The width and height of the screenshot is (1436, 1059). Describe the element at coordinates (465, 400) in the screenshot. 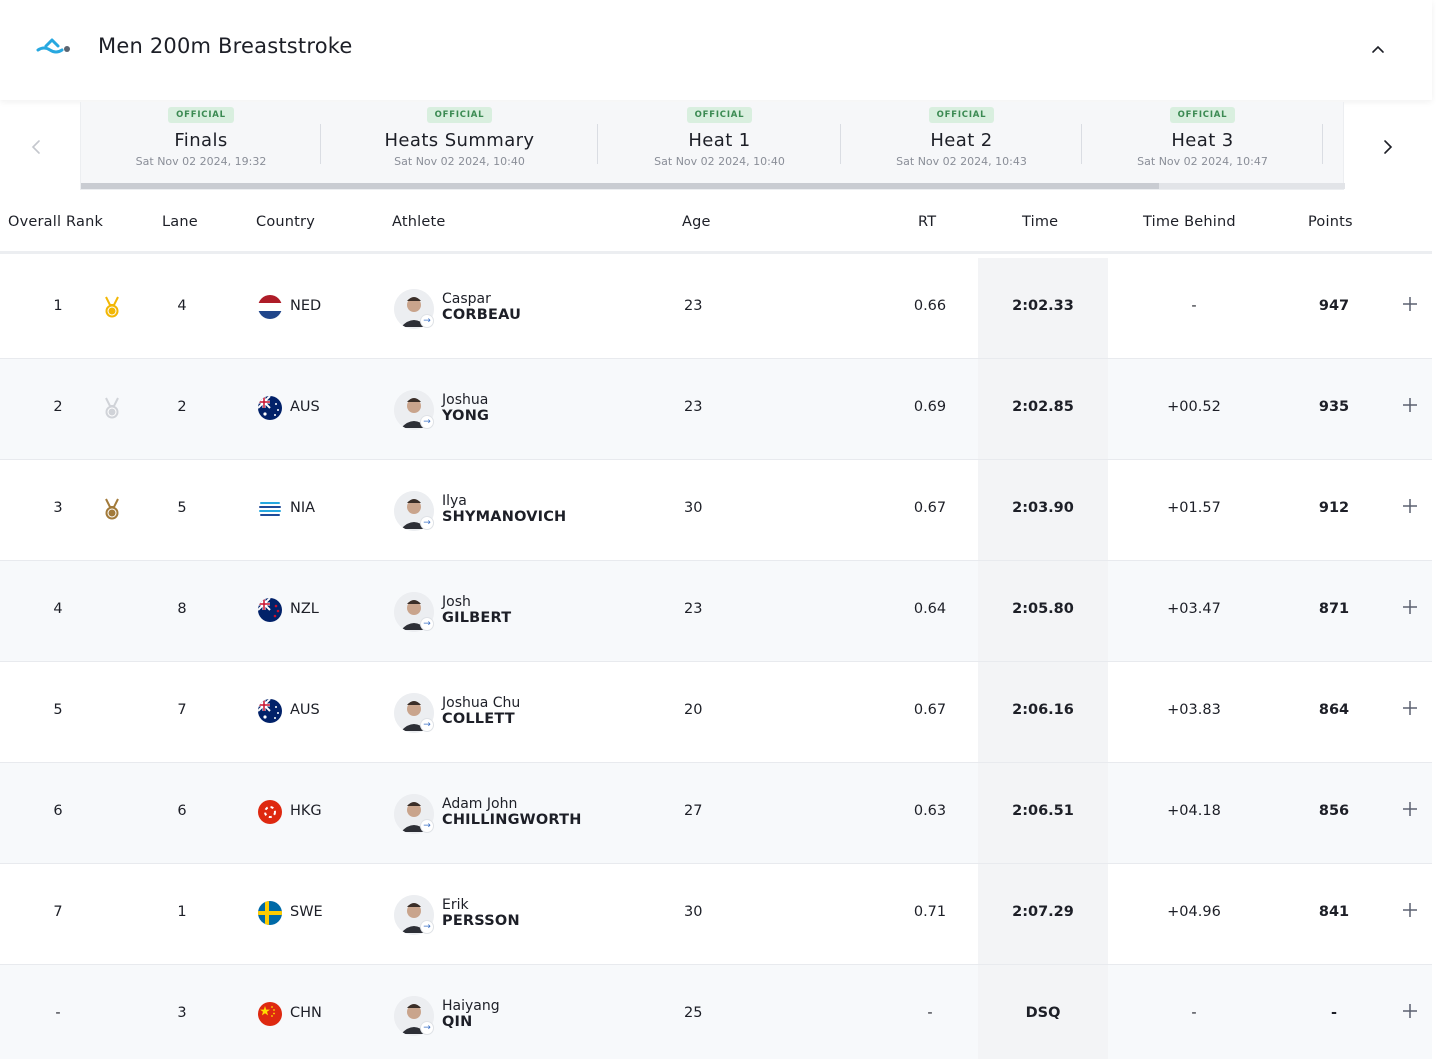

I see `athlete-first-name: Joshua` at that location.